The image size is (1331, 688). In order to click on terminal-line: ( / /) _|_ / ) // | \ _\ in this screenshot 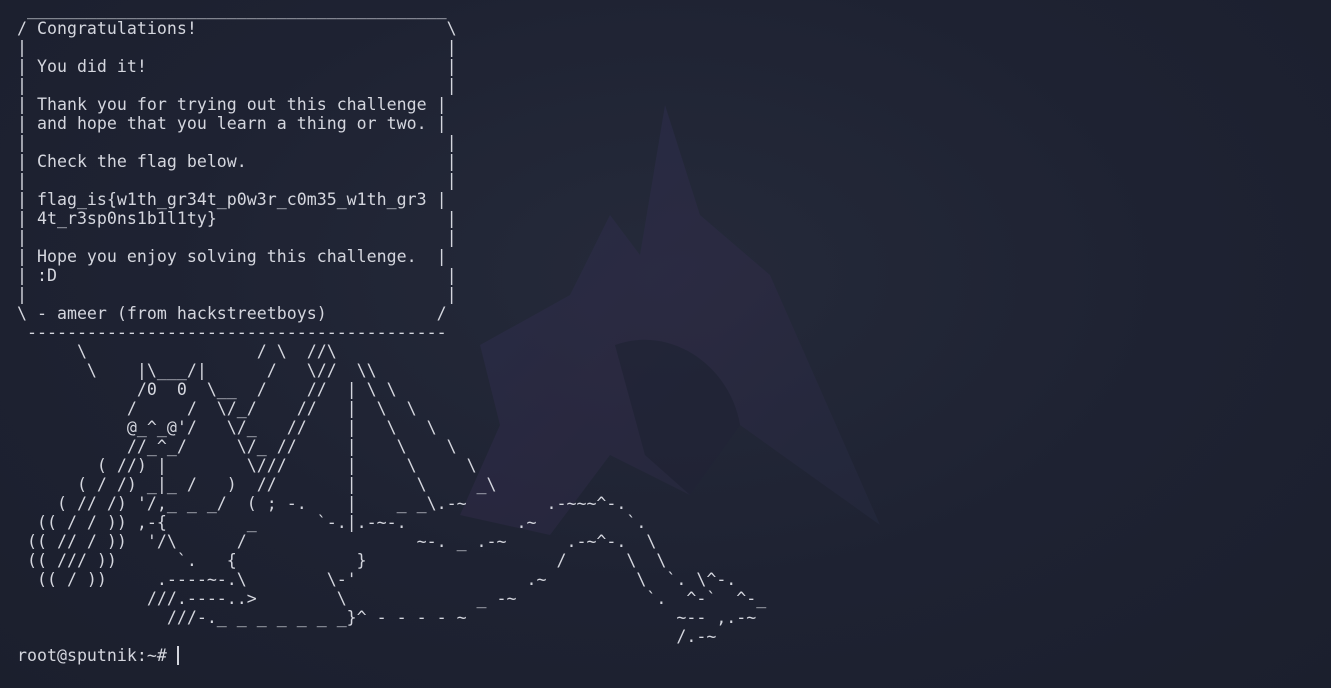, I will do `click(257, 484)`.